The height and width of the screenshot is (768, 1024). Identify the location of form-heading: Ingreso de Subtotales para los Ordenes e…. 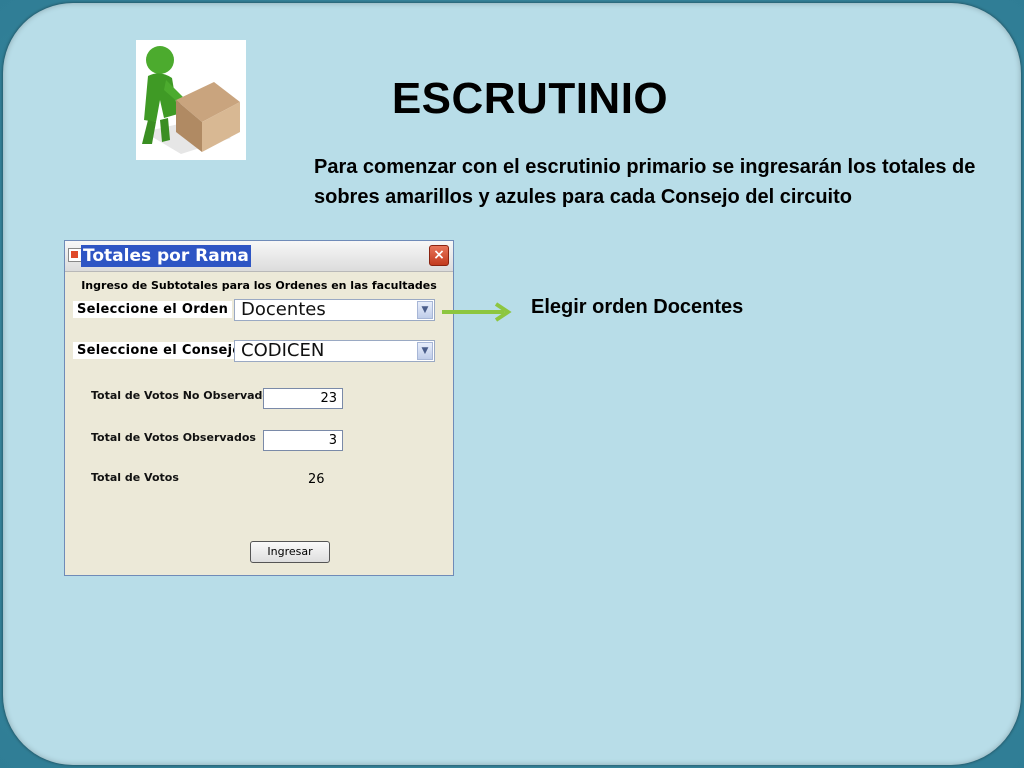
(259, 285).